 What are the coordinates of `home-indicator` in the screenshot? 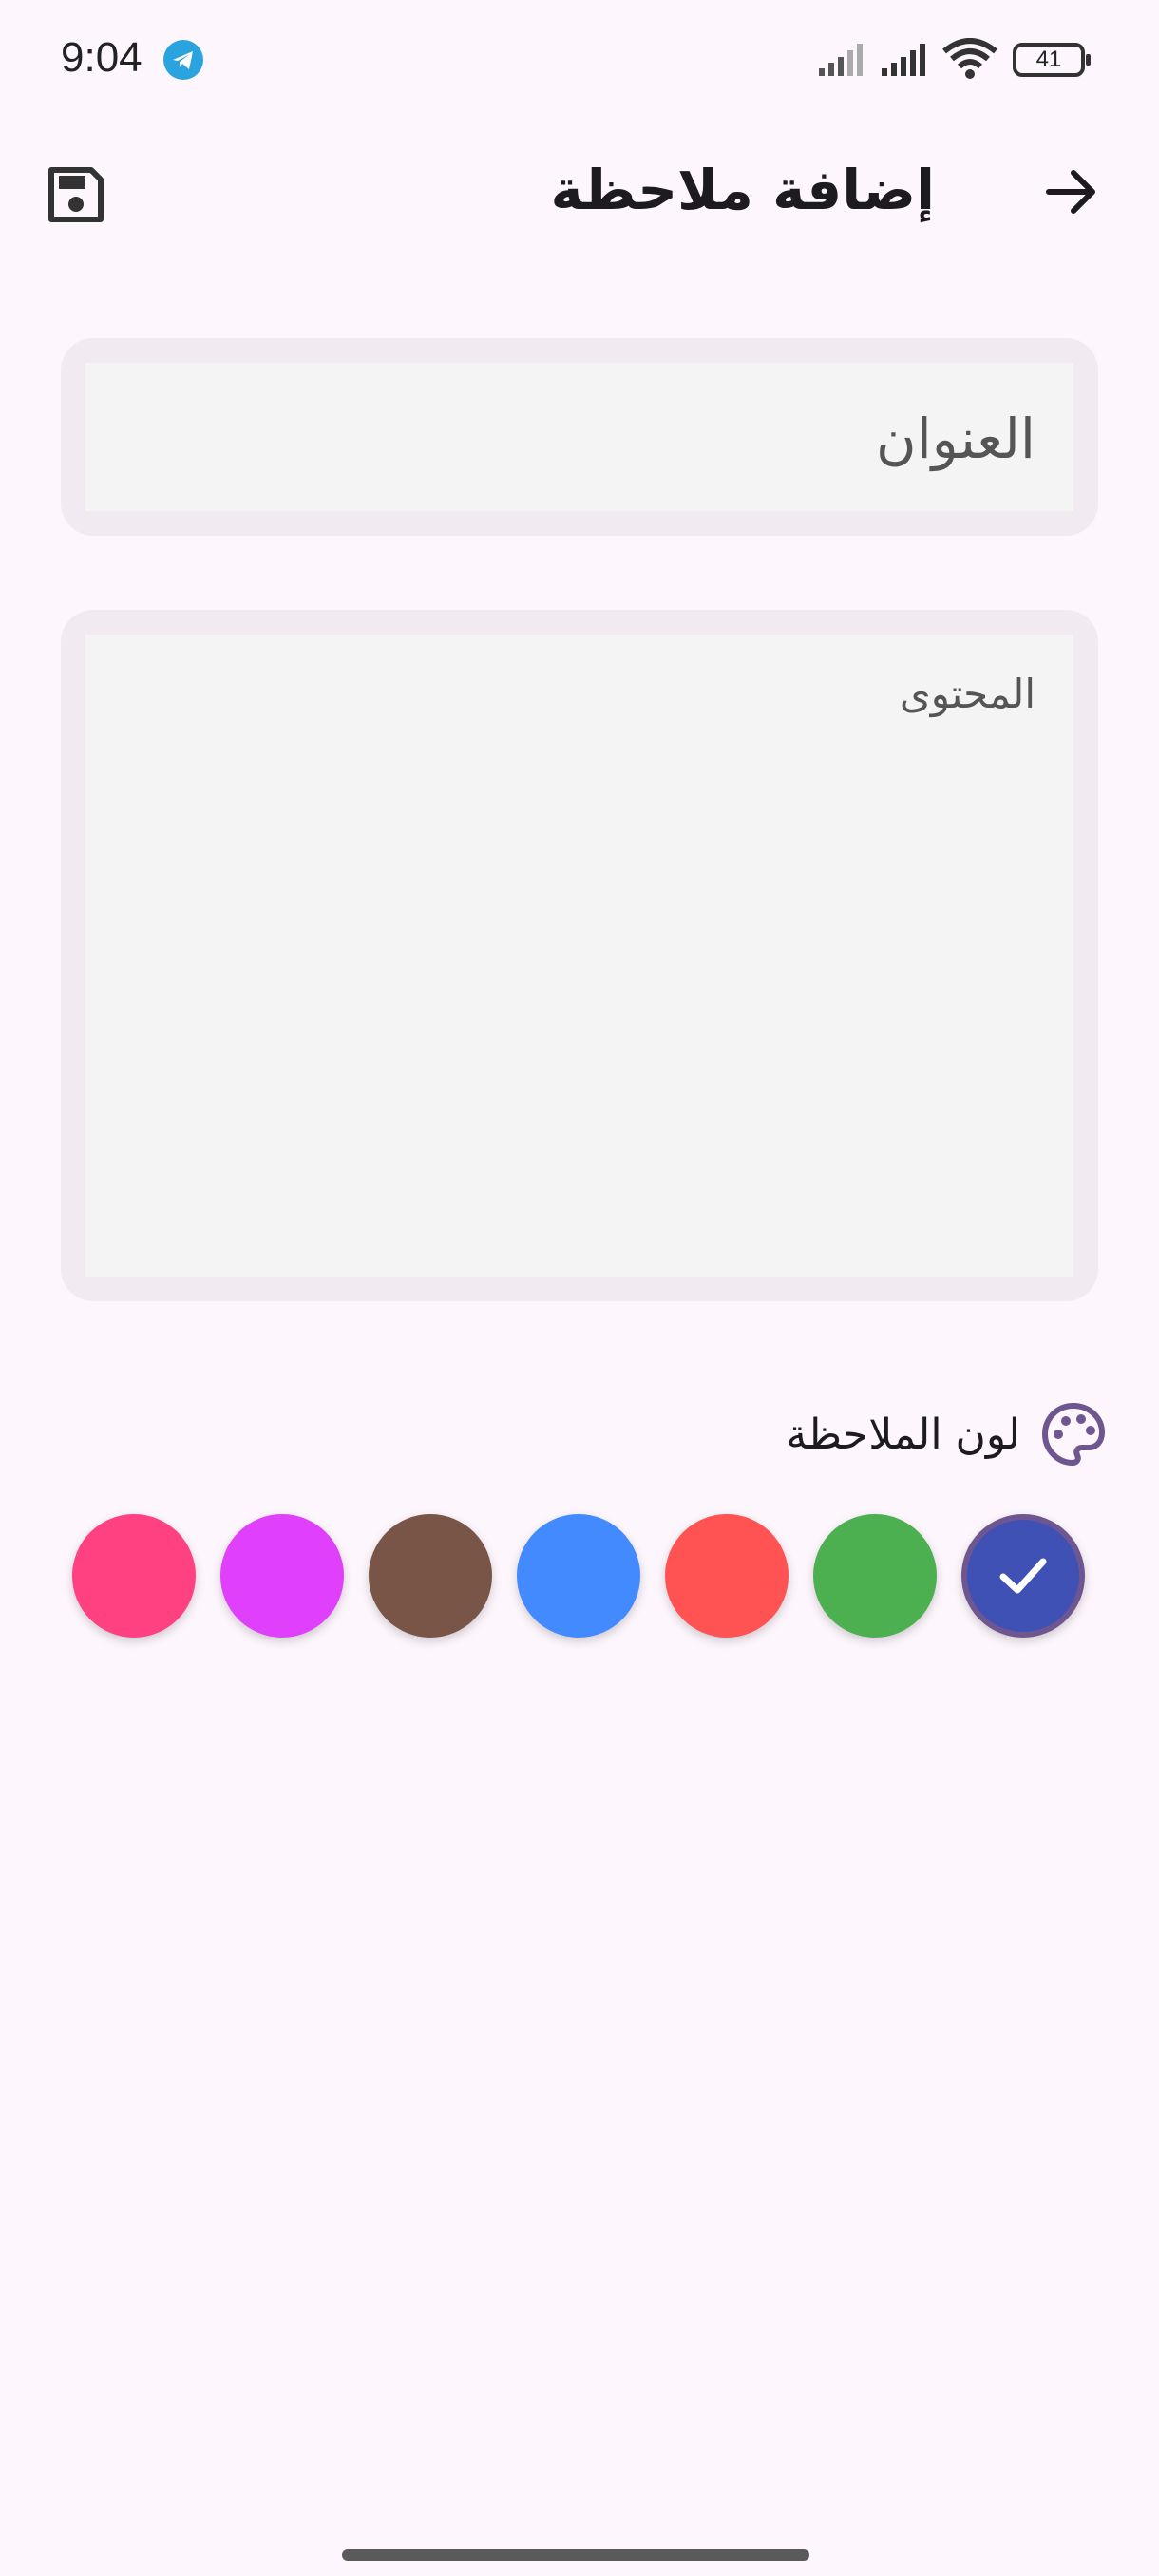 It's located at (575, 2555).